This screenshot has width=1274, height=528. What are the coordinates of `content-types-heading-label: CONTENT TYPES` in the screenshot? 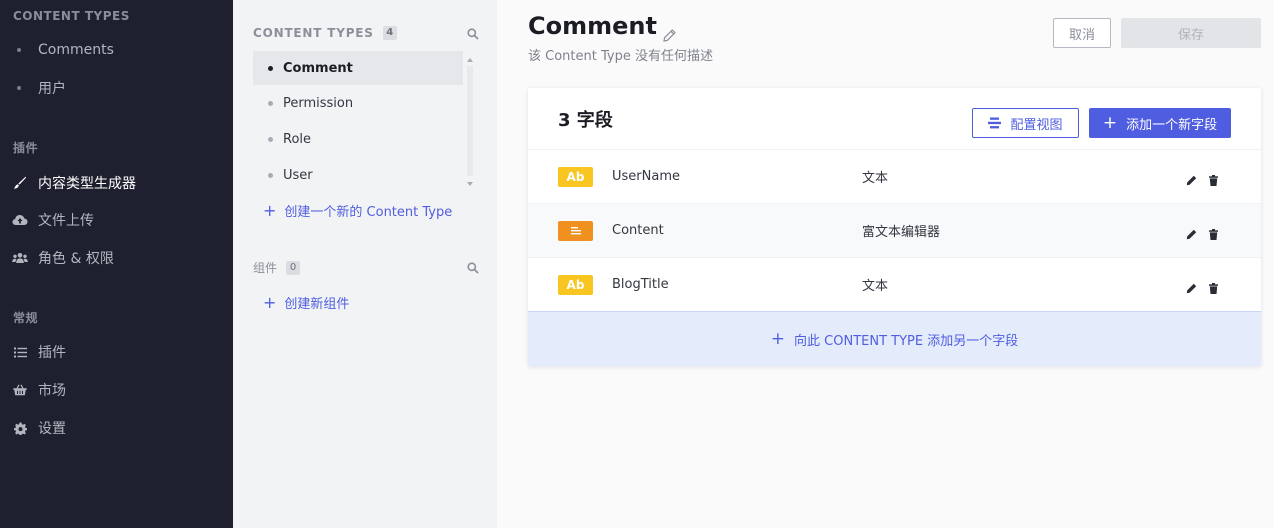 It's located at (313, 33).